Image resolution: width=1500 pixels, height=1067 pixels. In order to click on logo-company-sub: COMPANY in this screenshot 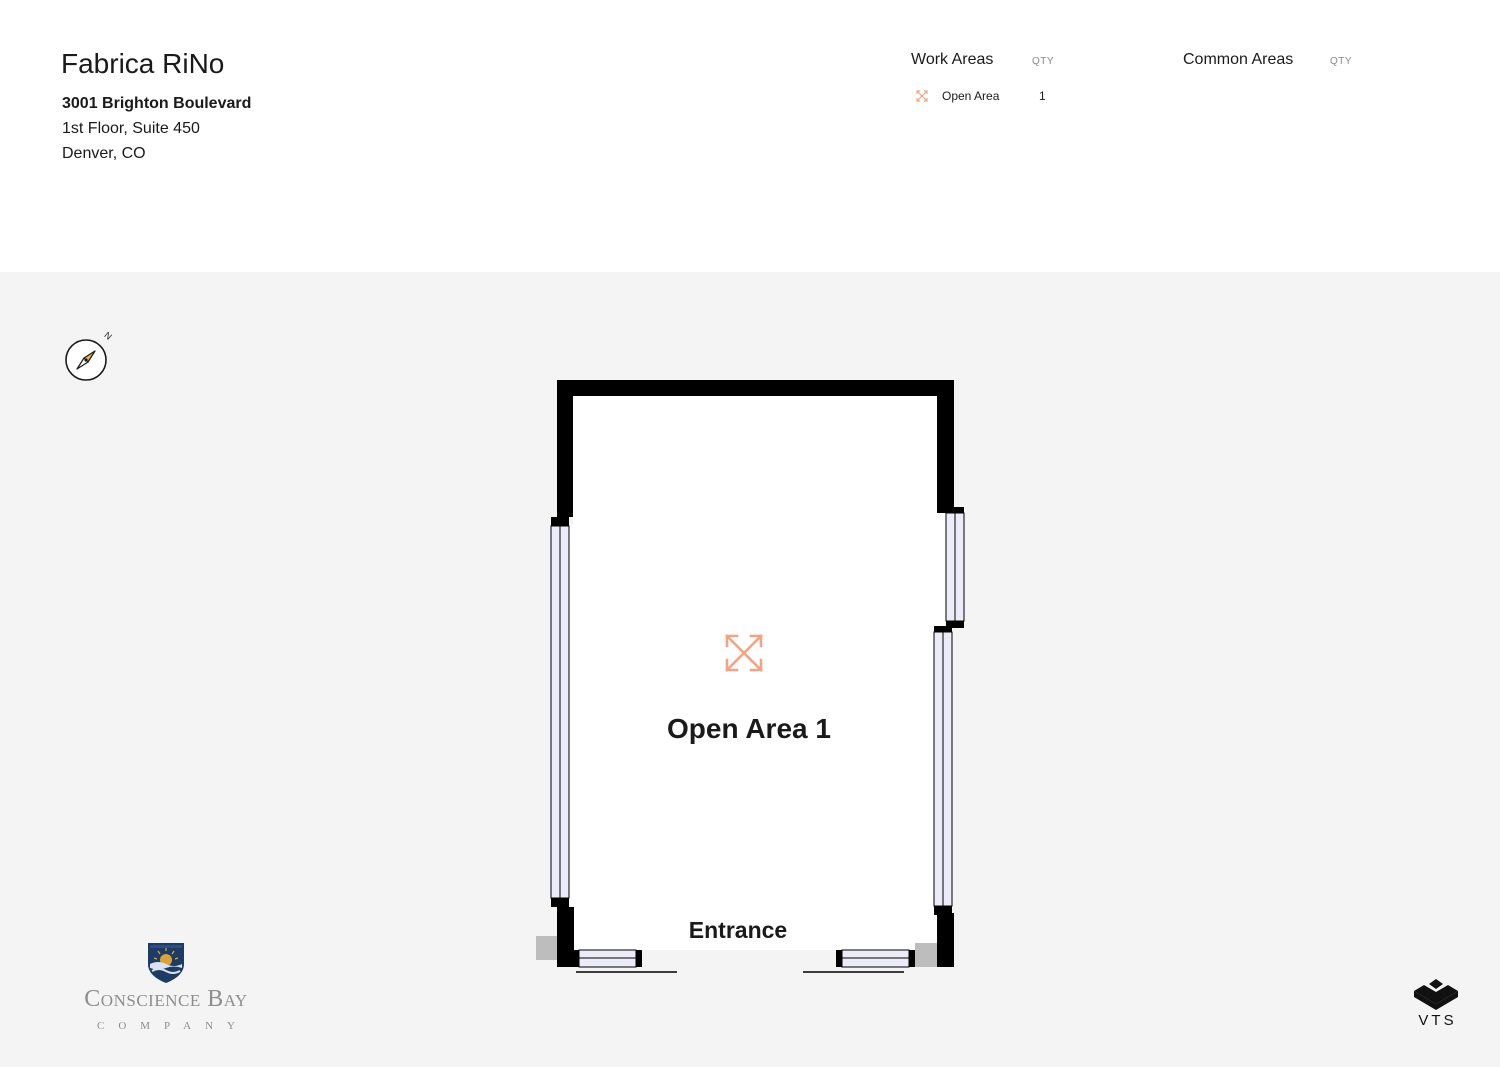, I will do `click(172, 1026)`.